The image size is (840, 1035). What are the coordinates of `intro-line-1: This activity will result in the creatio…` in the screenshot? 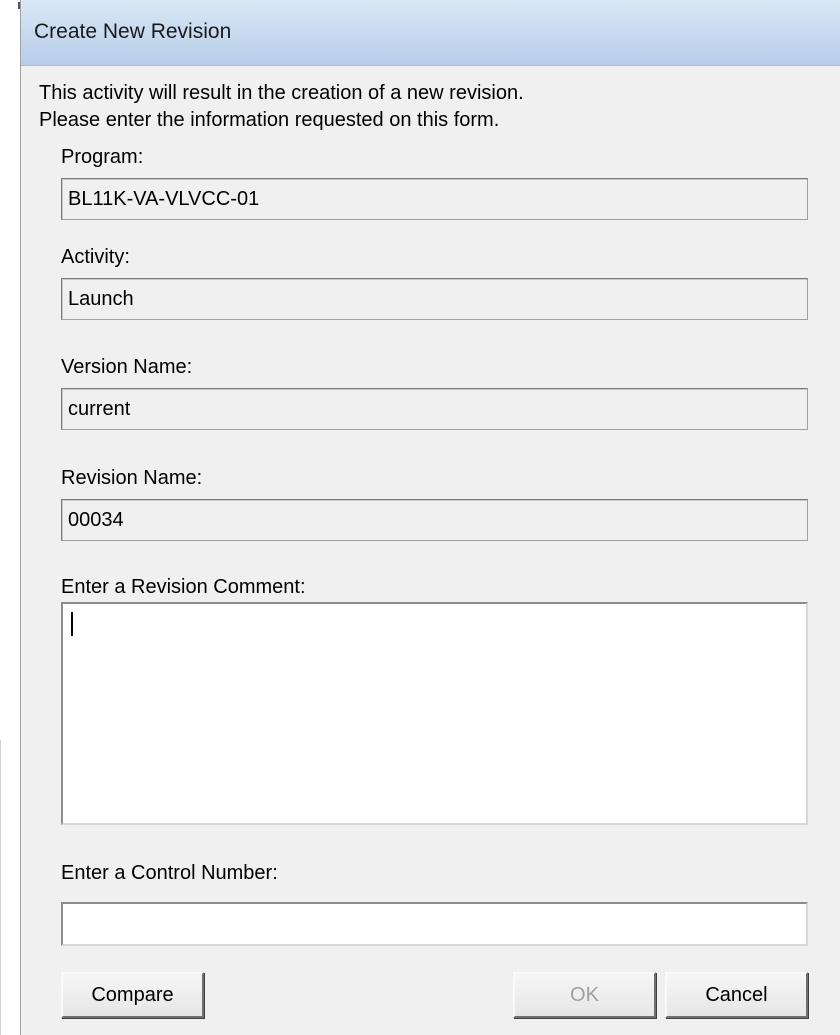 It's located at (281, 93).